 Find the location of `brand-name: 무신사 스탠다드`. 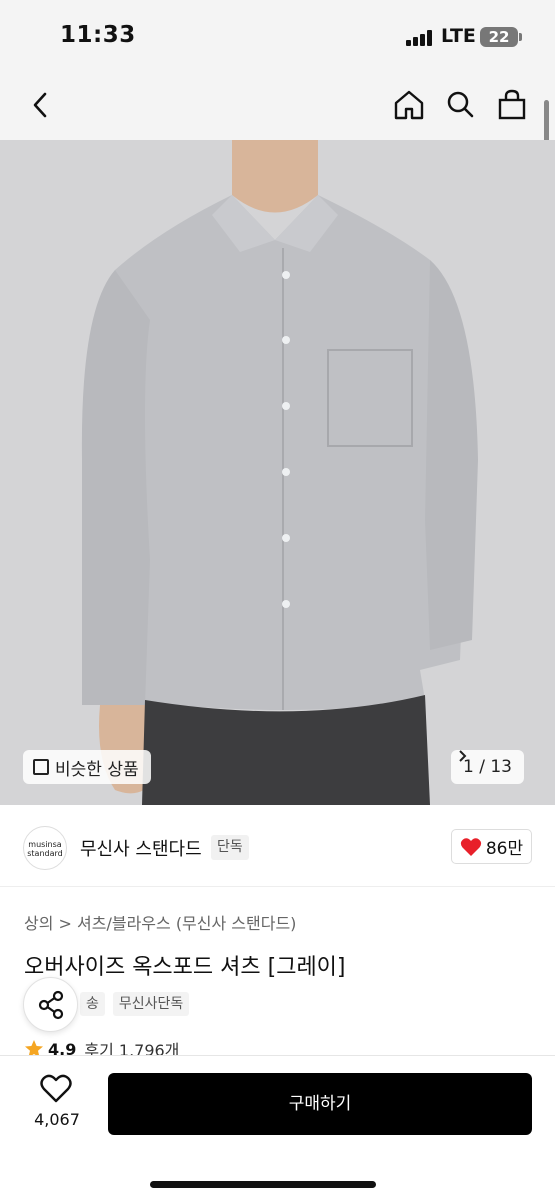

brand-name: 무신사 스탠다드 is located at coordinates (141, 848).